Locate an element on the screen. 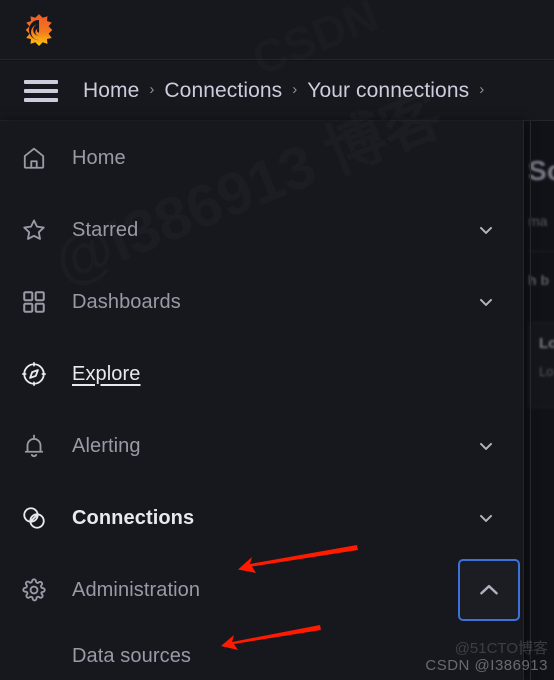  sidebar-item-connections: Connections is located at coordinates (261, 518).